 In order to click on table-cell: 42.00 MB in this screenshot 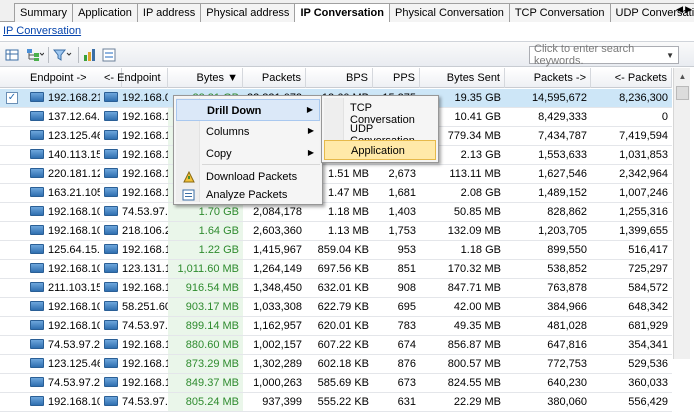, I will do `click(462, 307)`.